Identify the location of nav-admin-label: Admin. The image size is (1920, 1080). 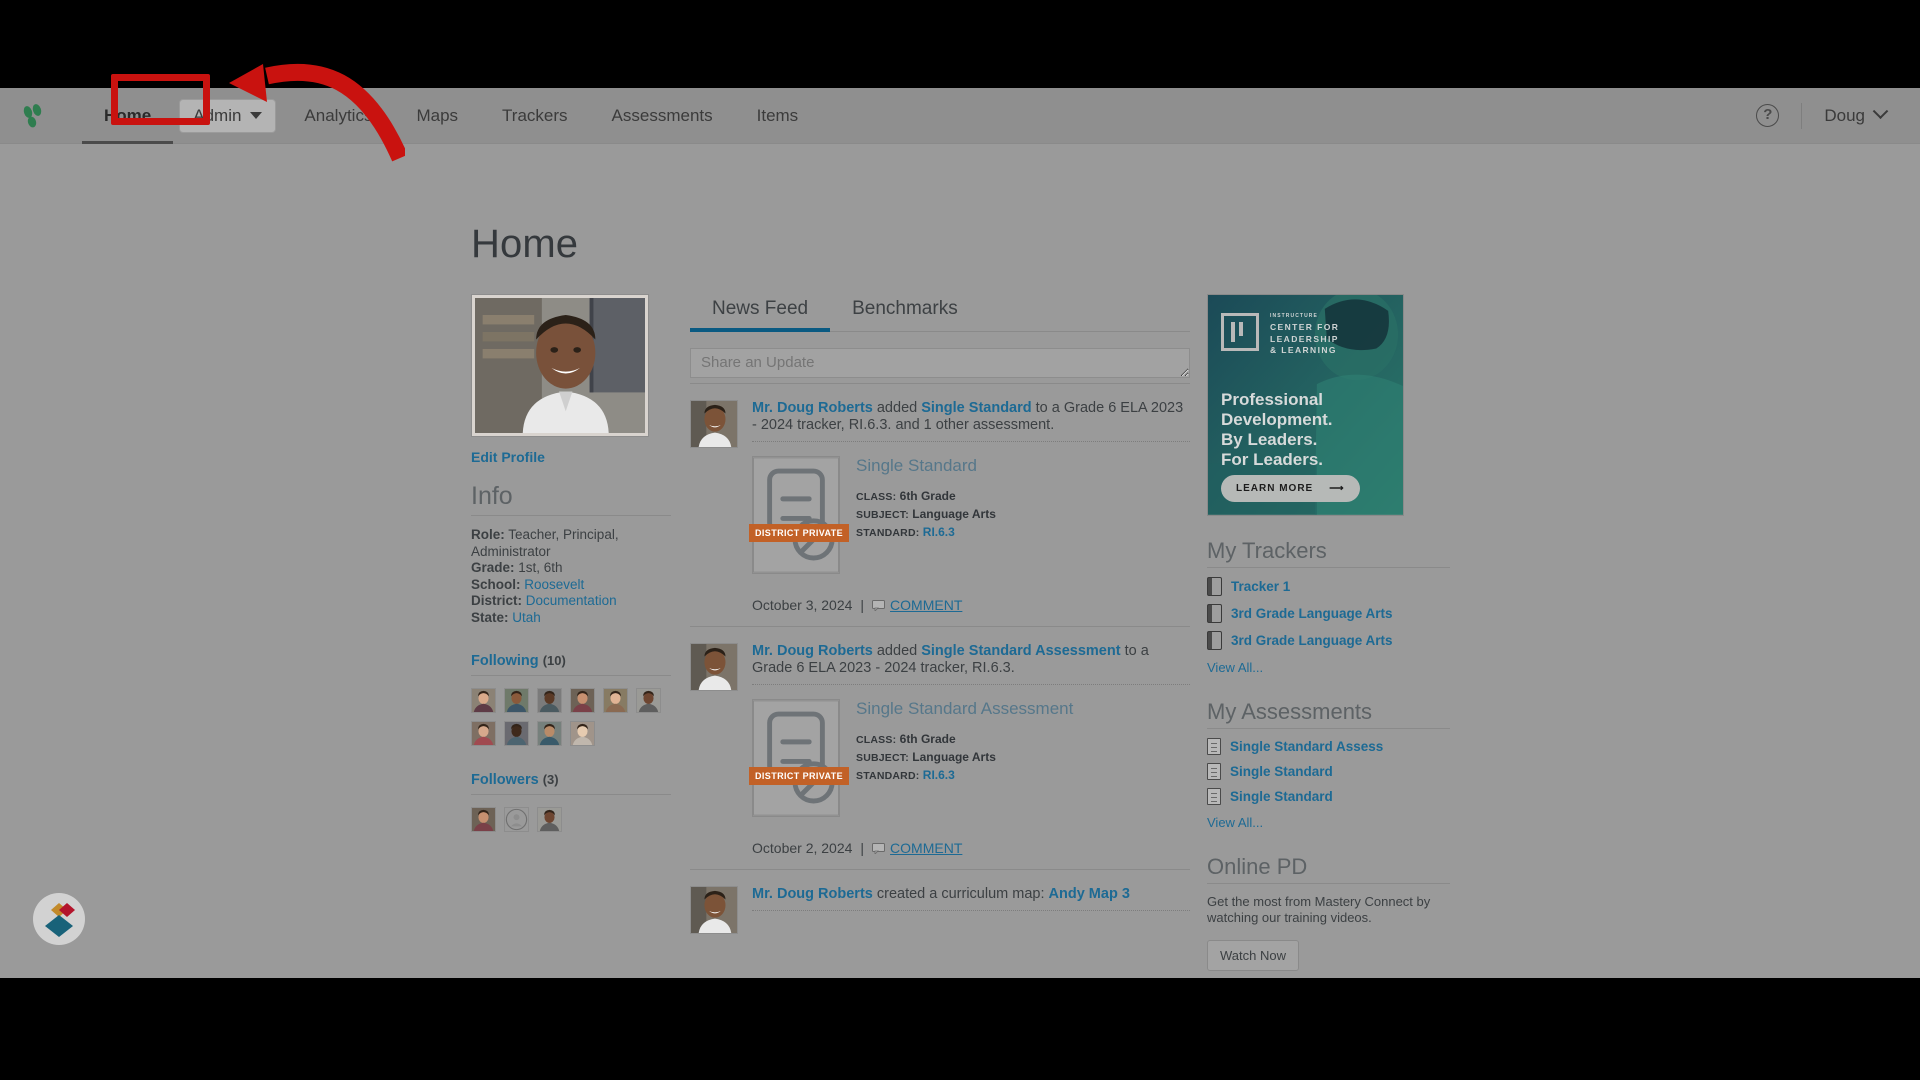
(217, 115).